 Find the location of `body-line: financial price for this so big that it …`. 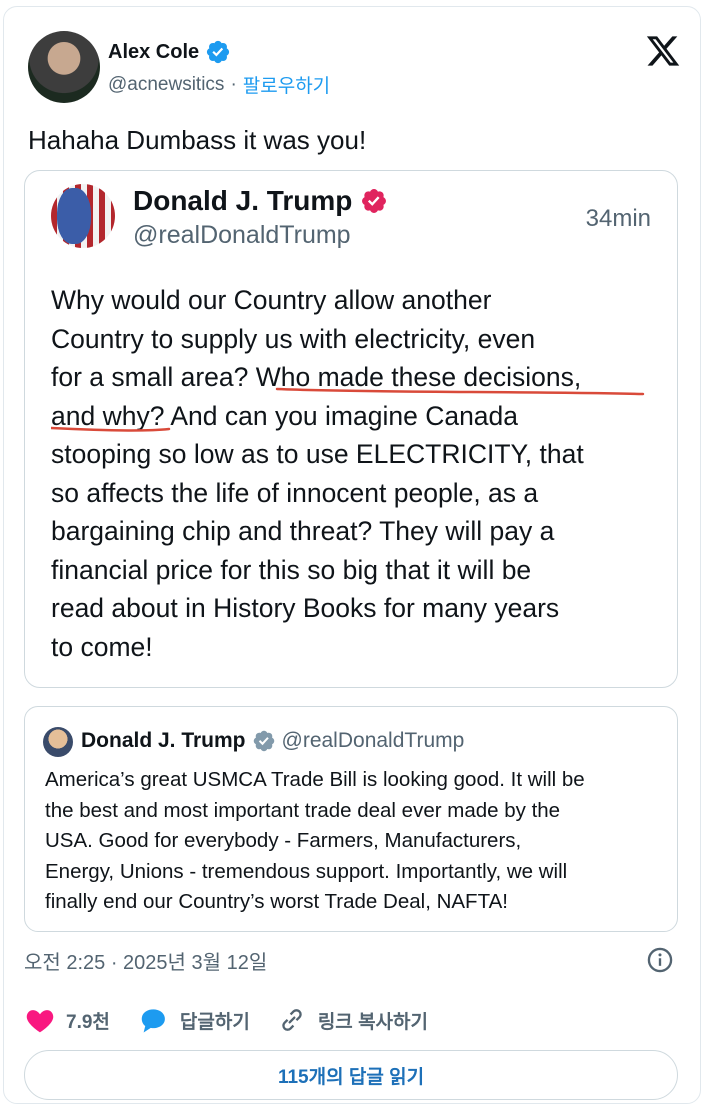

body-line: financial price for this so big that it … is located at coordinates (291, 569).